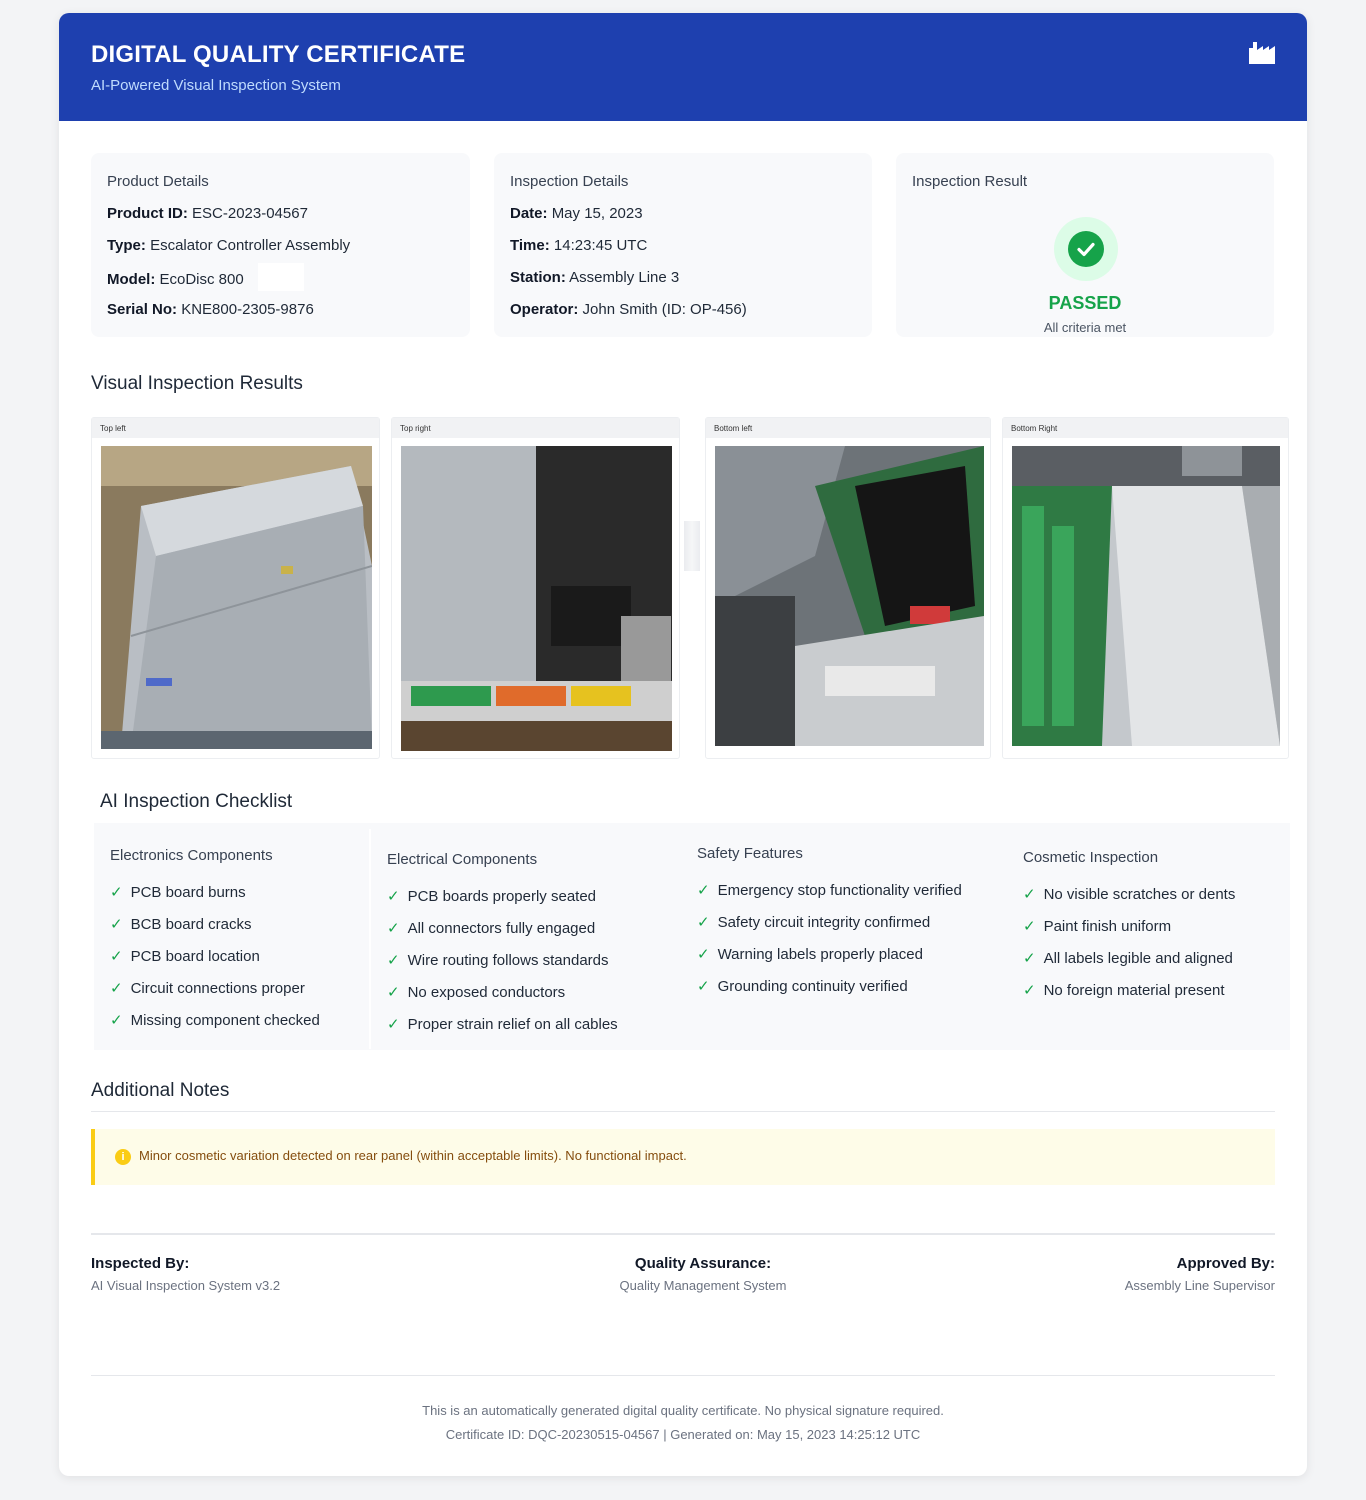  I want to click on product-type-label: Type:, so click(126, 245).